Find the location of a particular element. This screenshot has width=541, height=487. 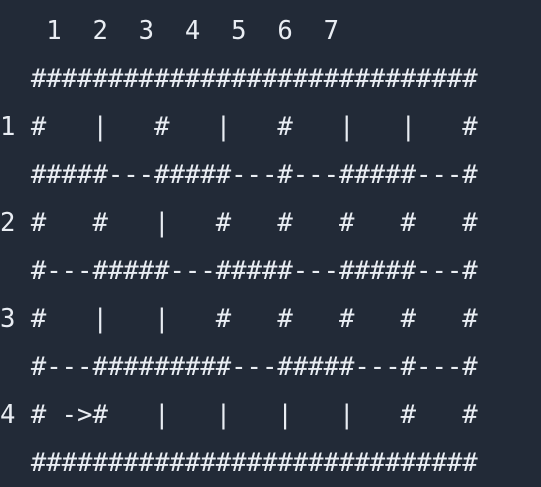

maze-bottom-wall: ############################# is located at coordinates (239, 463).